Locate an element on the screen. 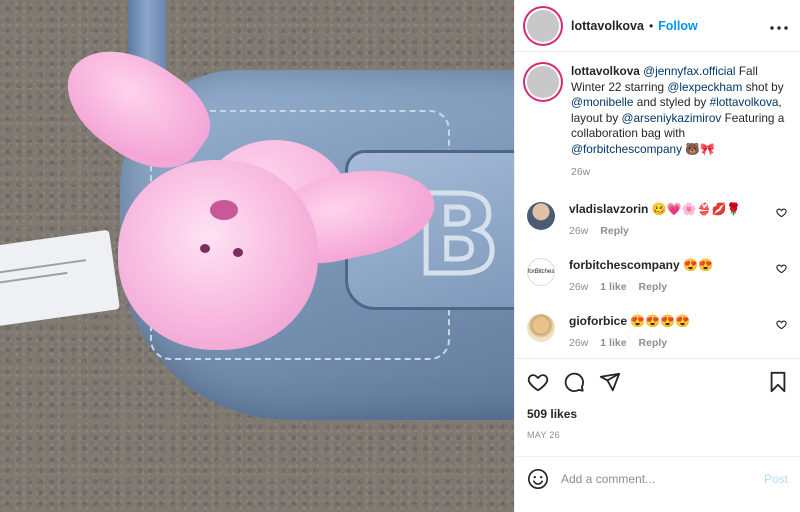 The height and width of the screenshot is (512, 800). caption-mention-link: @forbitchescompany is located at coordinates (626, 149).